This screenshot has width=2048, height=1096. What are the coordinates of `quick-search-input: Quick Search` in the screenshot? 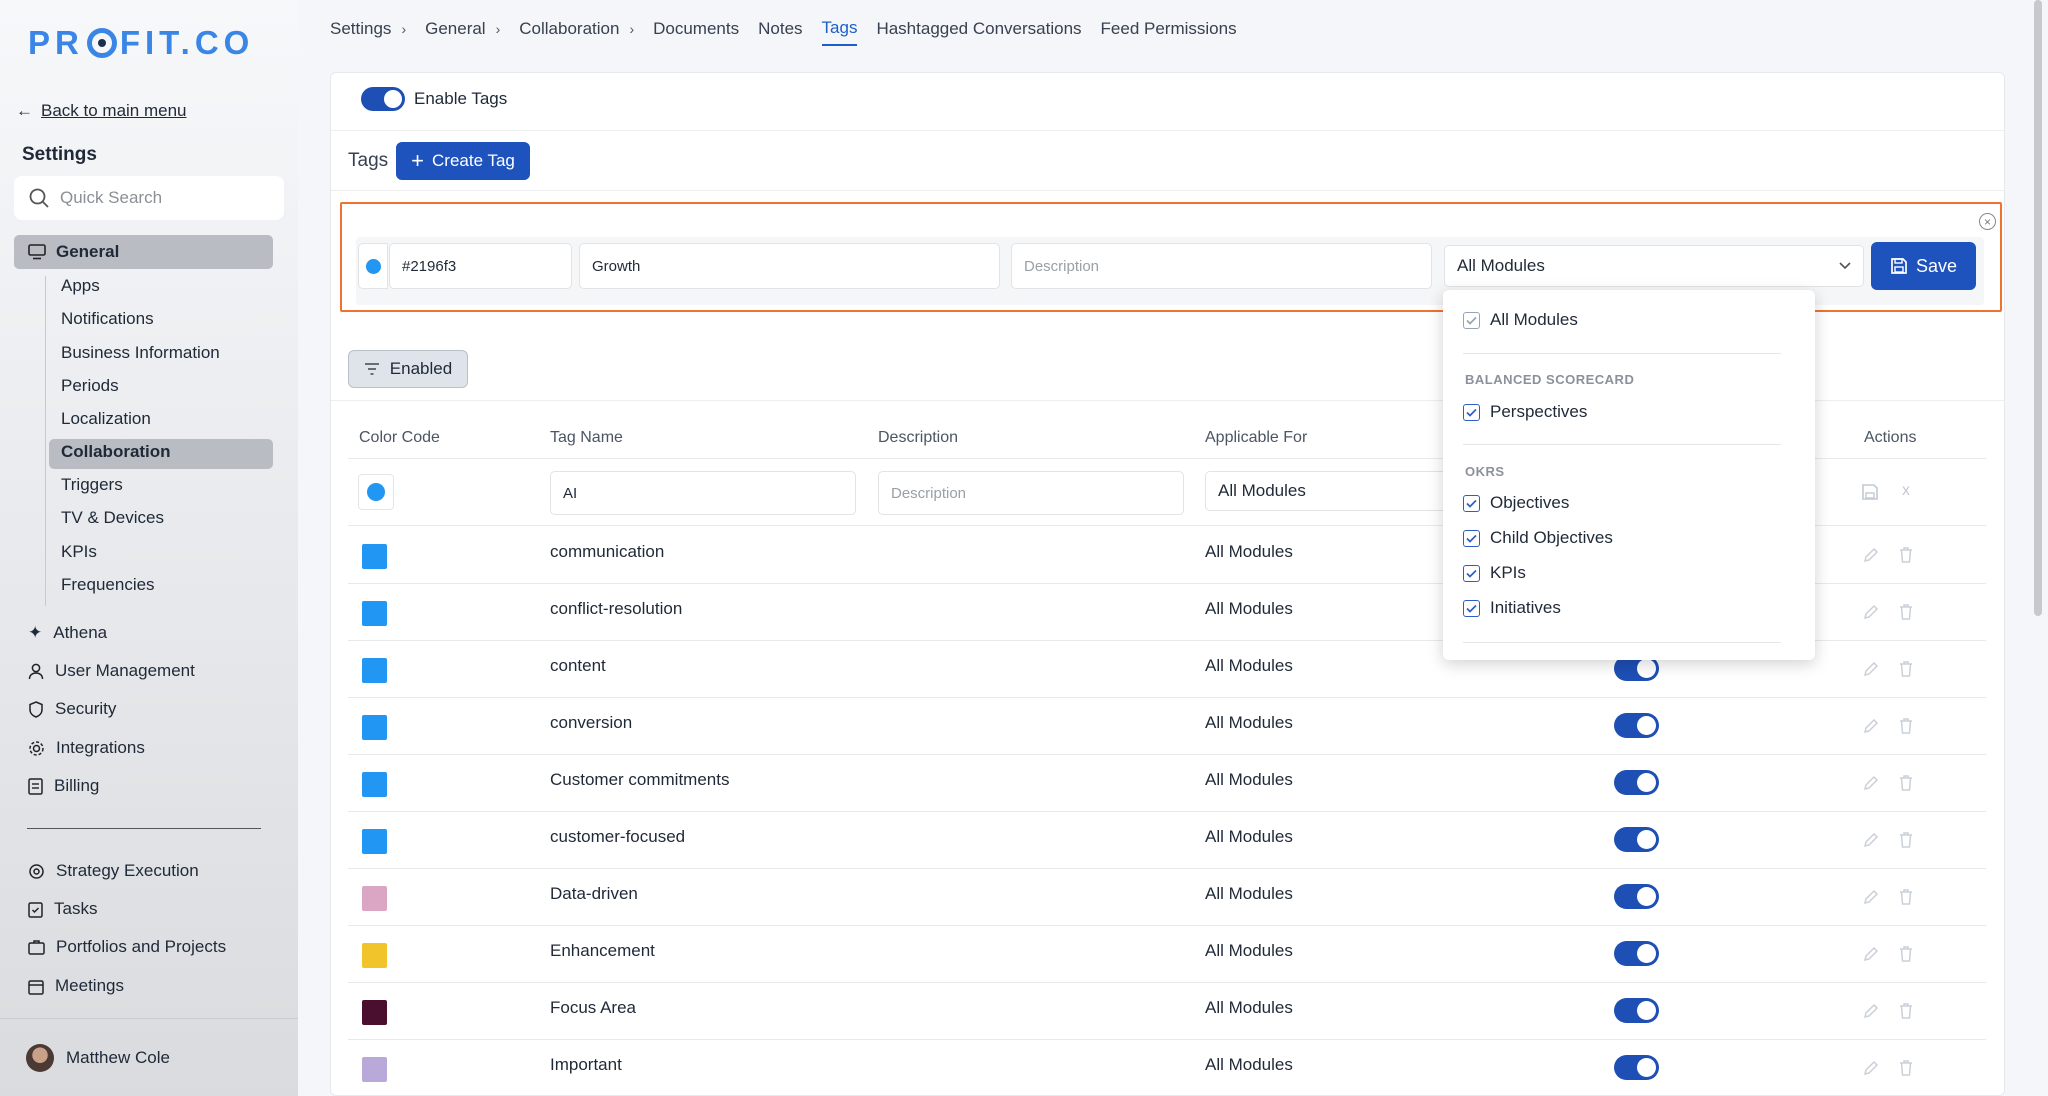 It's located at (149, 198).